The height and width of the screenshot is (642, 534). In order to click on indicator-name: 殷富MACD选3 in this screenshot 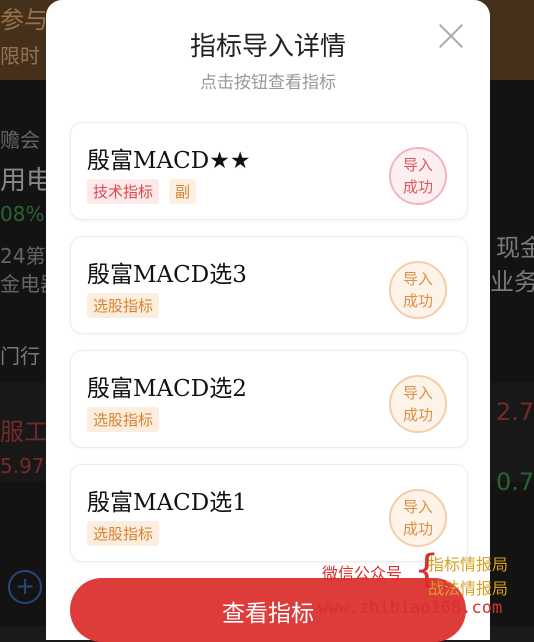, I will do `click(167, 275)`.